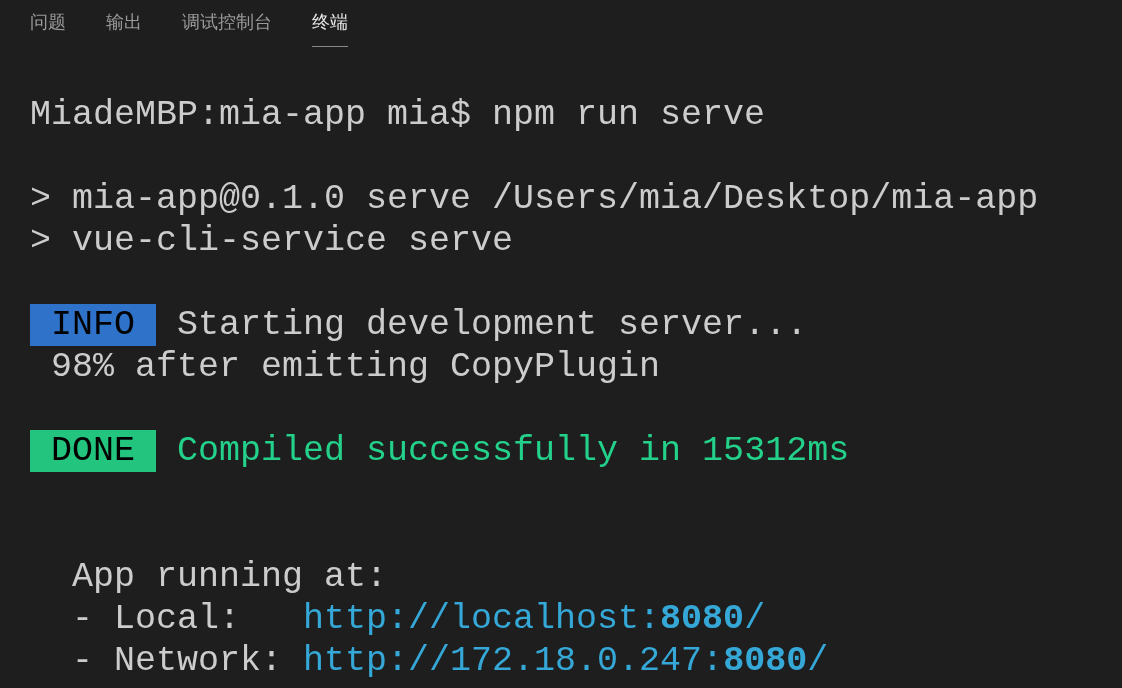 The width and height of the screenshot is (1122, 688). What do you see at coordinates (534, 199) in the screenshot?
I see `terminal-line: > mia-app@0.1.0 serve /Users/mia/Desktop/mia-app` at bounding box center [534, 199].